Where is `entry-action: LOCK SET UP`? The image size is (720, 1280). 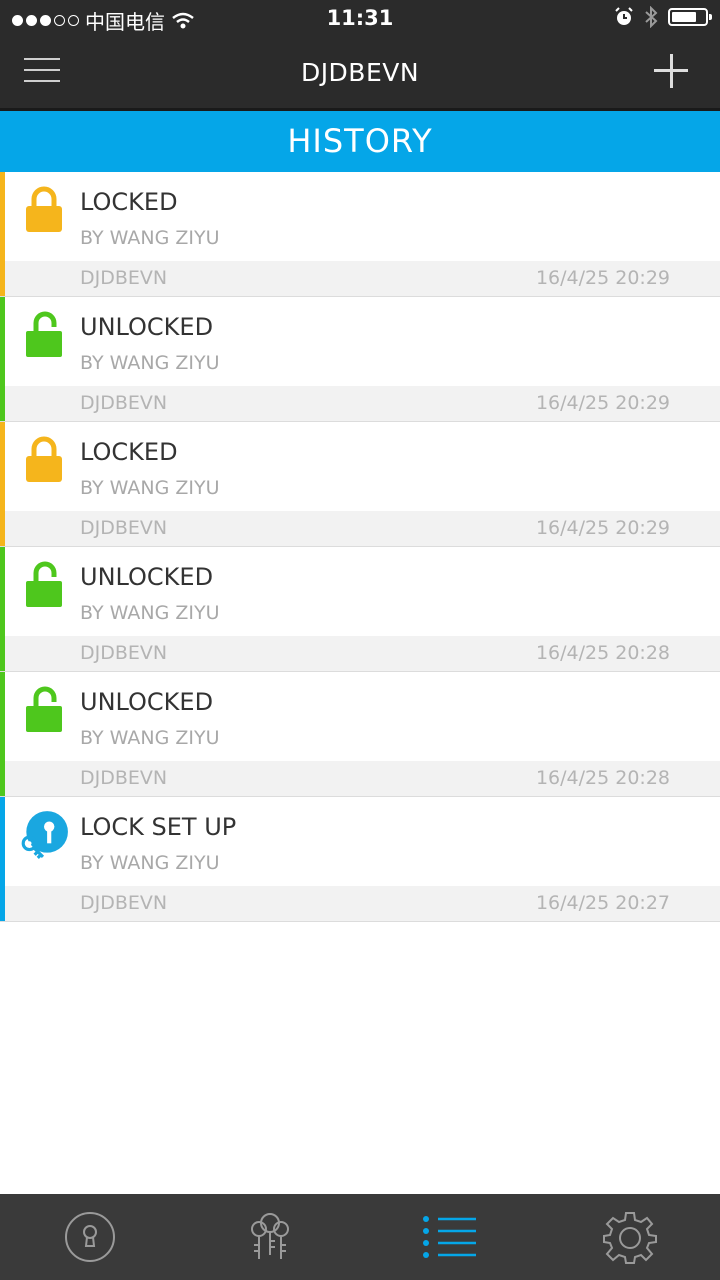
entry-action: LOCK SET UP is located at coordinates (158, 827).